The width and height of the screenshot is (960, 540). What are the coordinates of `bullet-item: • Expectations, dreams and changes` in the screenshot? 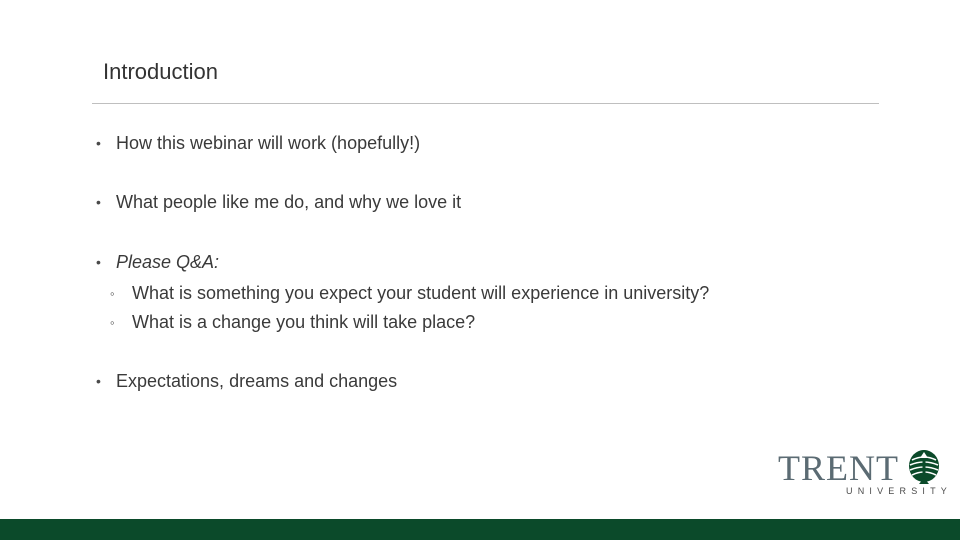 It's located at (246, 381).